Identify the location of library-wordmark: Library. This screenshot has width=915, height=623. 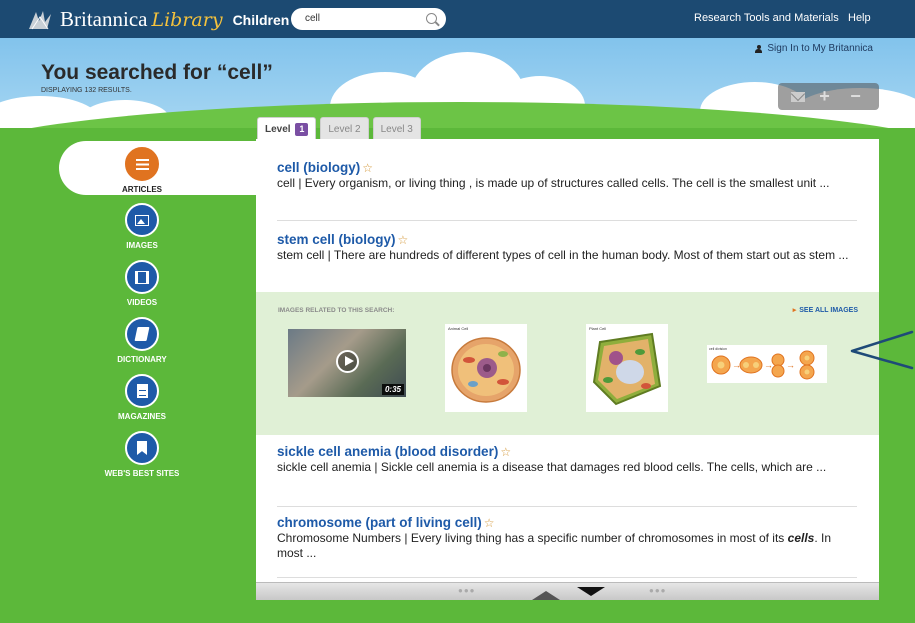
(187, 19).